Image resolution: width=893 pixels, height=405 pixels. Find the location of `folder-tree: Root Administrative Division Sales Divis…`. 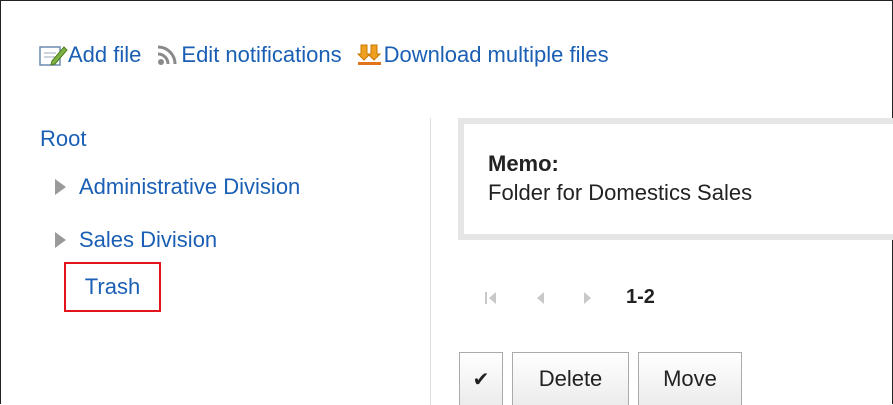

folder-tree: Root Administrative Division Sales Divis… is located at coordinates (170, 189).